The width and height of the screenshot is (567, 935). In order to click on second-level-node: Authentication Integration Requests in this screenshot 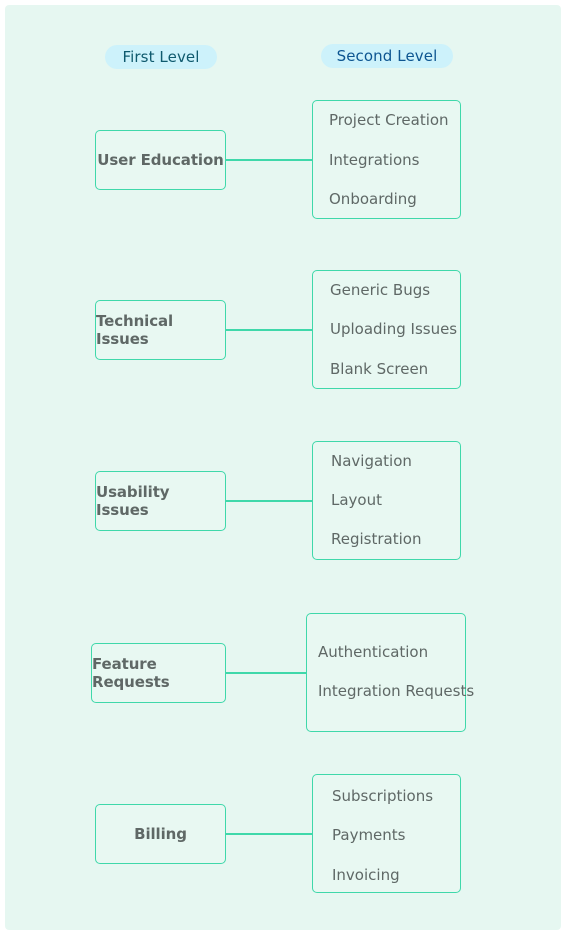, I will do `click(390, 672)`.